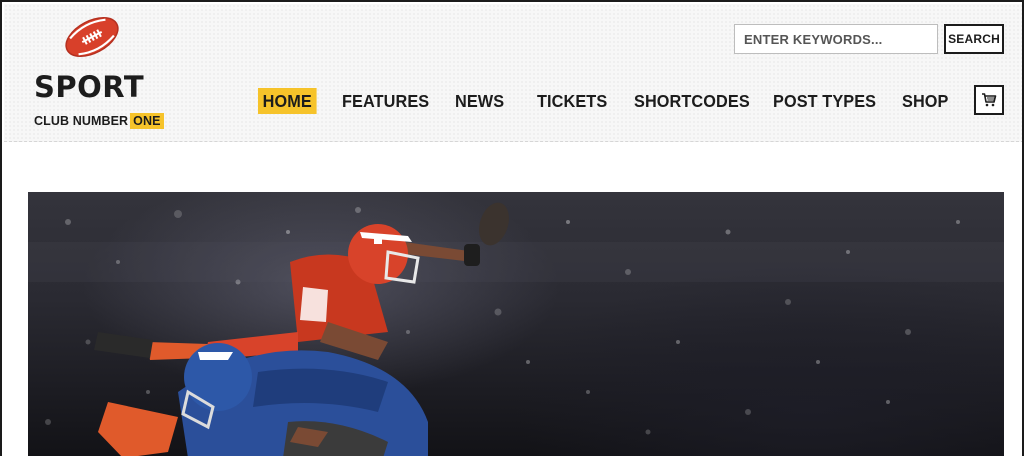 The height and width of the screenshot is (456, 1024). I want to click on nav-item-home: HOME, so click(287, 101).